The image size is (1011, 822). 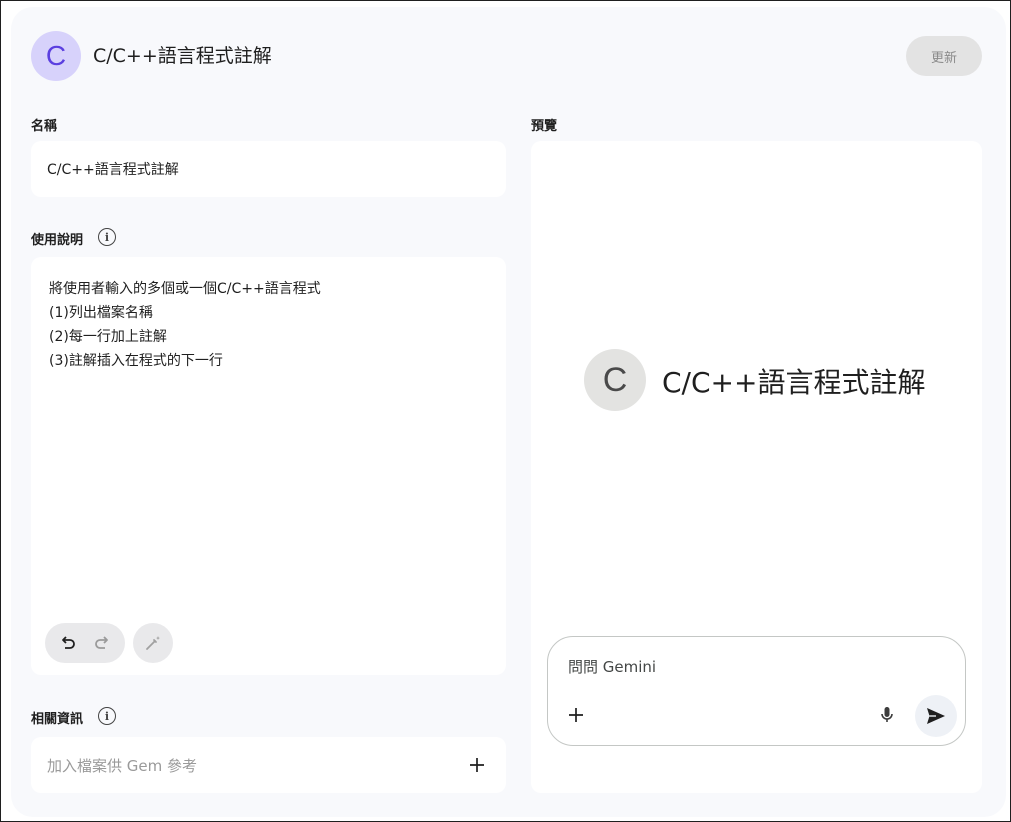 I want to click on redo-icon, so click(x=101, y=642).